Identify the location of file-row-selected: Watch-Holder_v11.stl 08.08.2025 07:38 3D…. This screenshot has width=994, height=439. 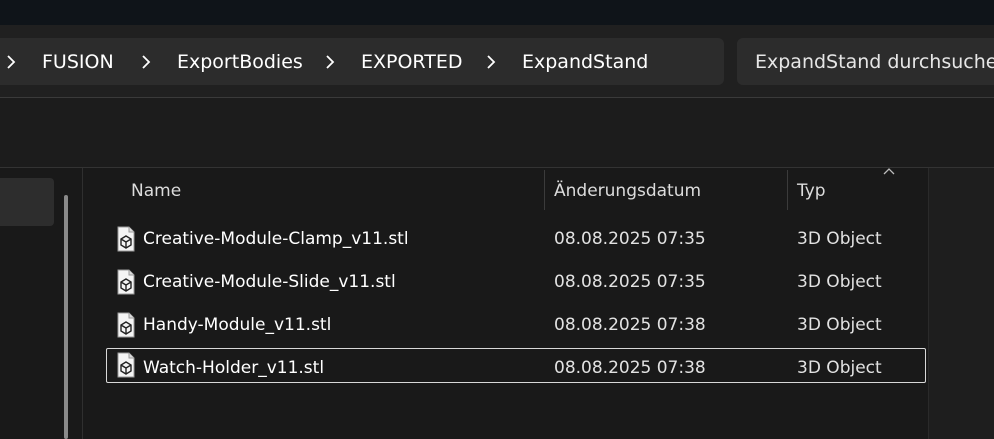
(516, 365).